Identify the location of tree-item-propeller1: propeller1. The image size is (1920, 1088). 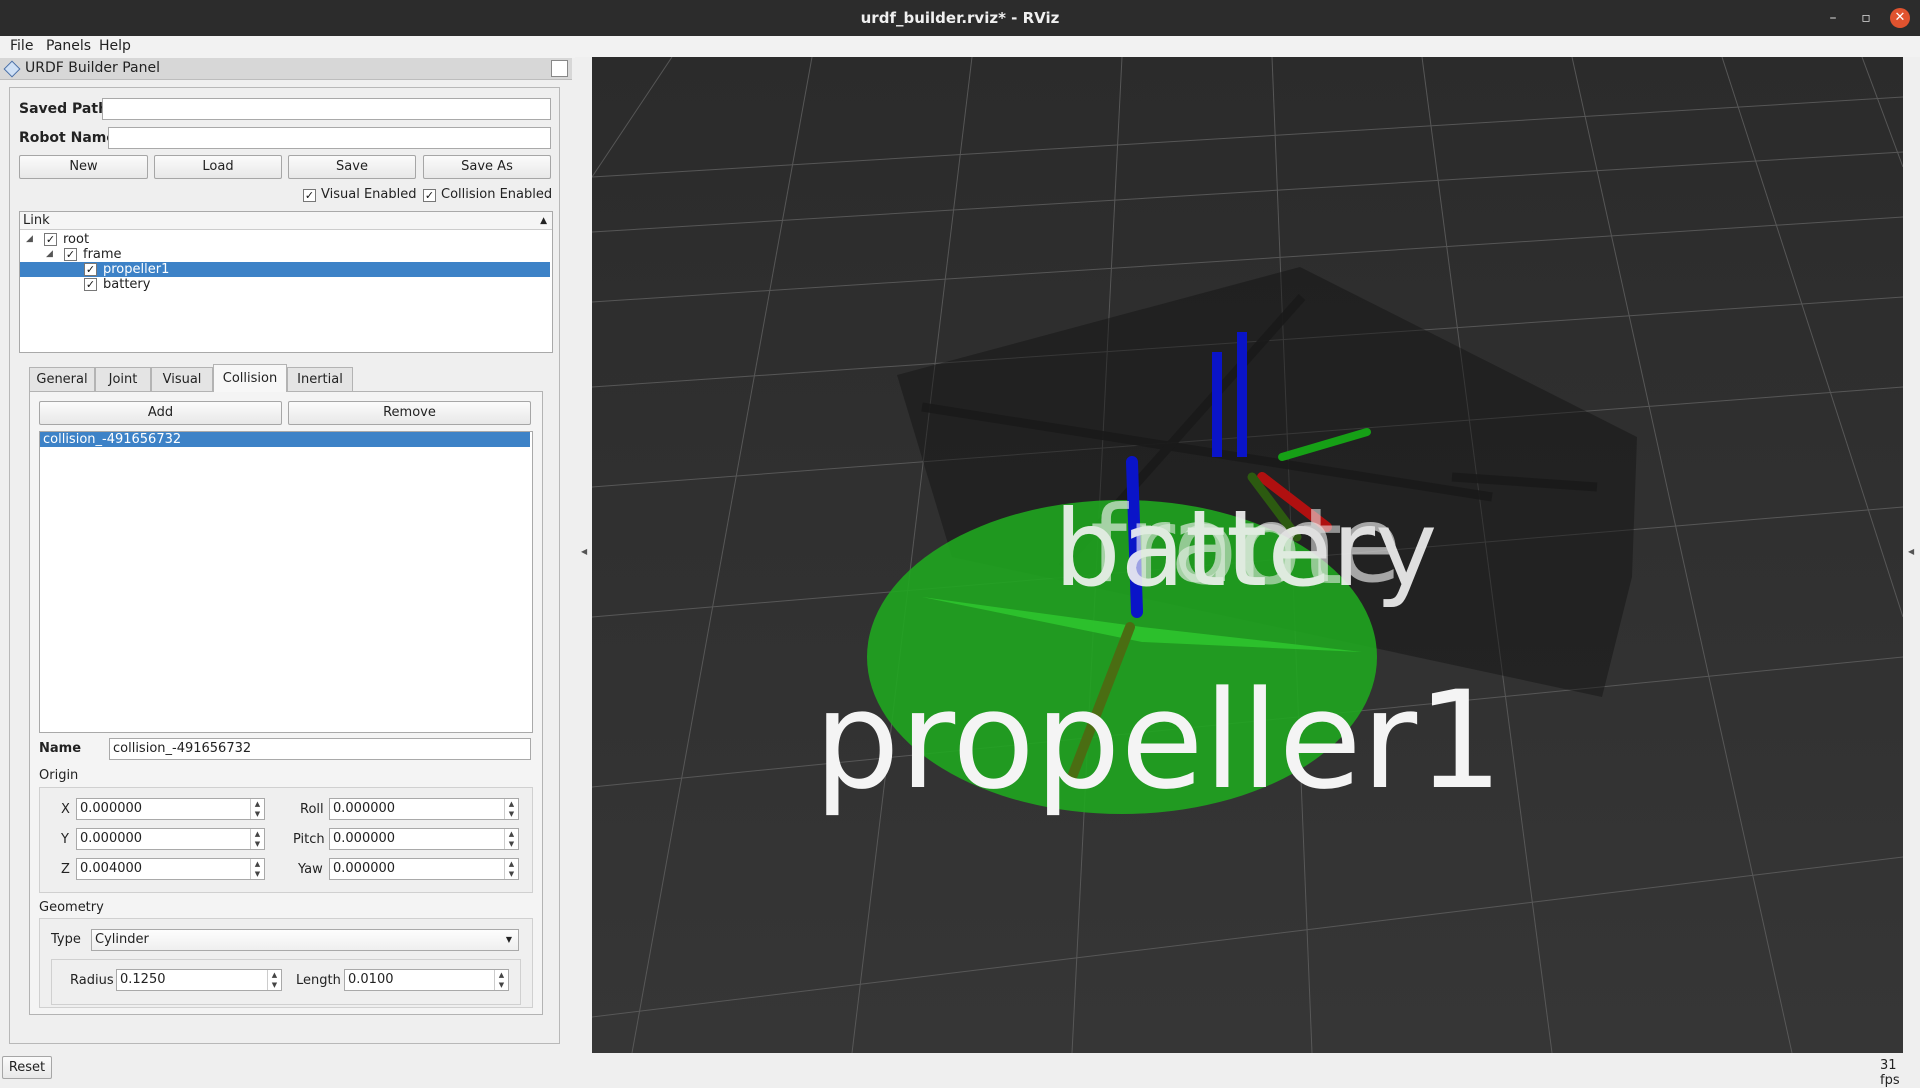
(136, 269).